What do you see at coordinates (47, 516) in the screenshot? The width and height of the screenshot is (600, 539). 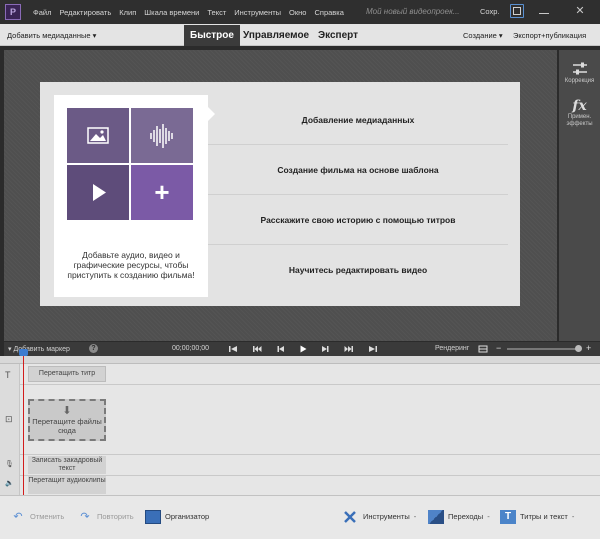 I see `undo-label: Отменить` at bounding box center [47, 516].